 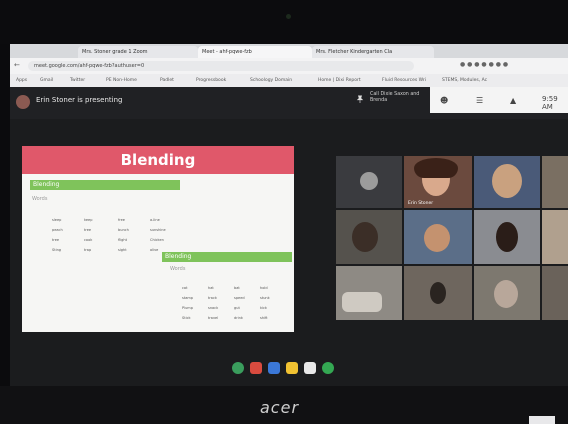 I want to click on meet-app-icon, so click(x=256, y=368).